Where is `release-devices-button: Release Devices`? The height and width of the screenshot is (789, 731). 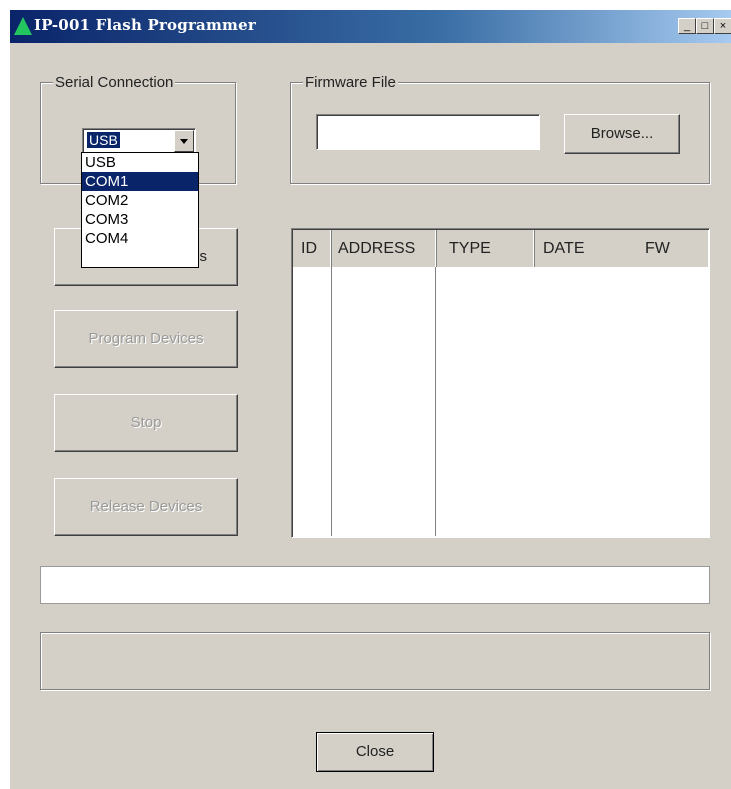
release-devices-button: Release Devices is located at coordinates (146, 507).